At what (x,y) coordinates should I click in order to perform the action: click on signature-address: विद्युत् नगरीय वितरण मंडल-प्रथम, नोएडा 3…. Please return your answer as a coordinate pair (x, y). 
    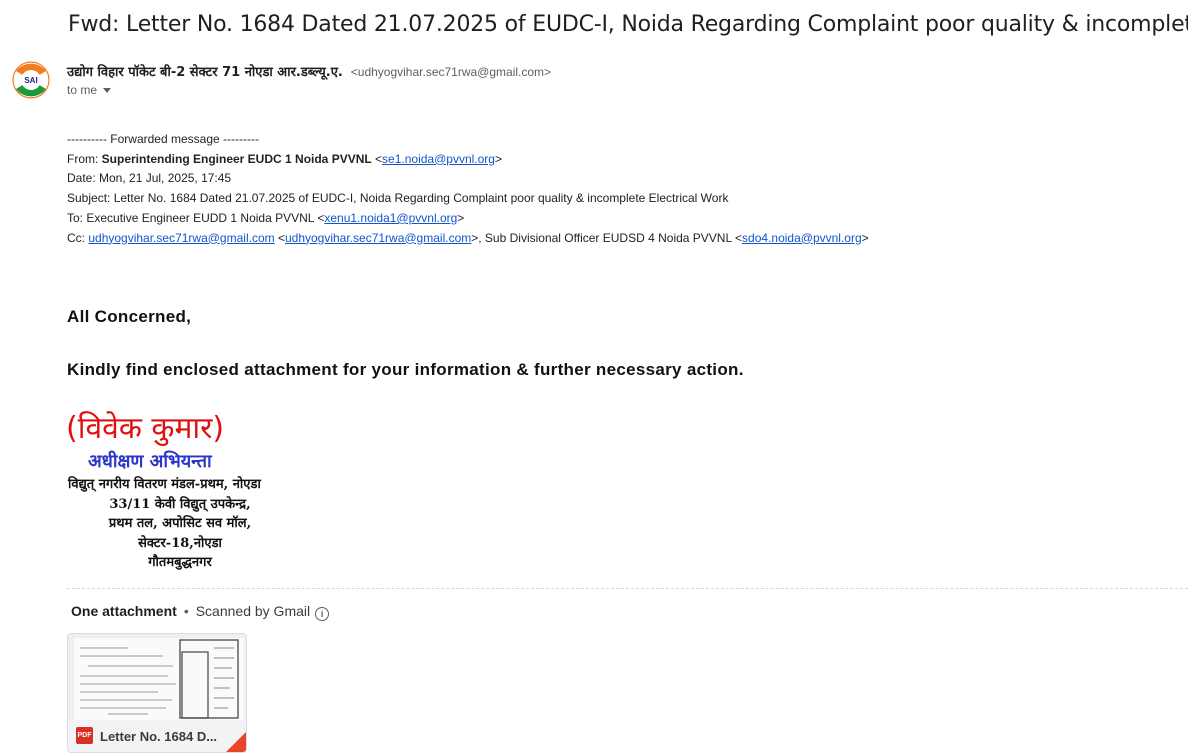
    Looking at the image, I should click on (180, 524).